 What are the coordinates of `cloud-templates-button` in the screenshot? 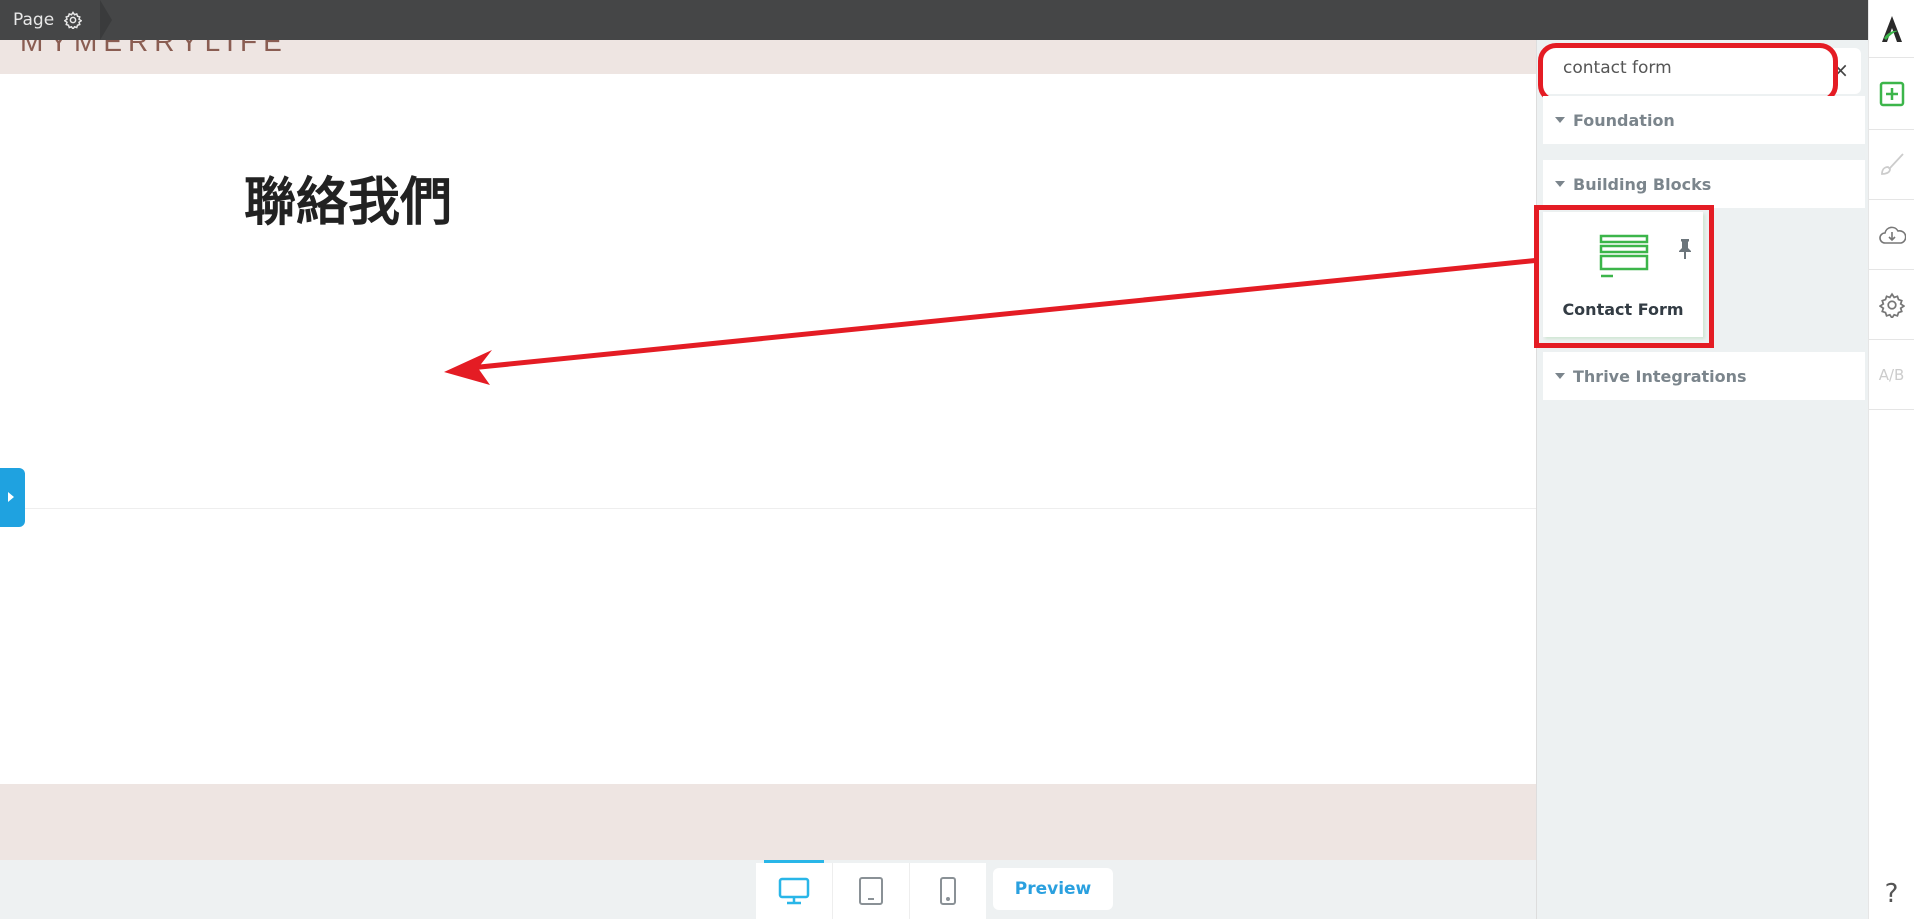 It's located at (1891, 235).